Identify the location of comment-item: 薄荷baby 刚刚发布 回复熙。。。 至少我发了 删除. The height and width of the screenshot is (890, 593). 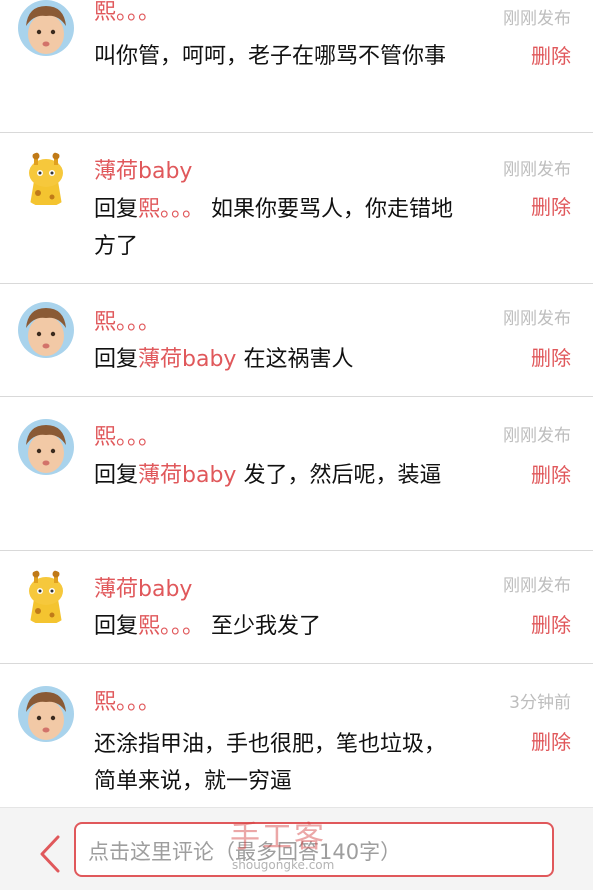
(296, 607).